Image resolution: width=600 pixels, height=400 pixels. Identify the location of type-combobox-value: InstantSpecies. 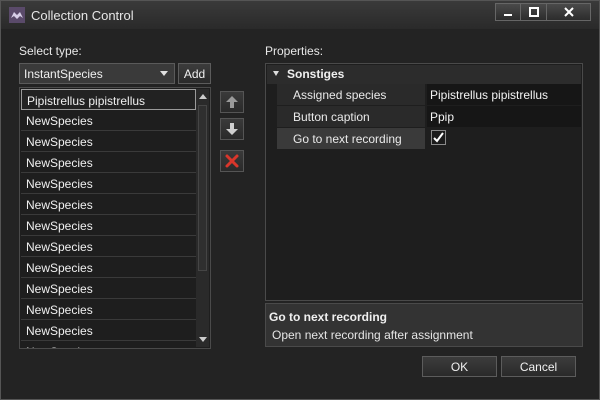
(63, 74).